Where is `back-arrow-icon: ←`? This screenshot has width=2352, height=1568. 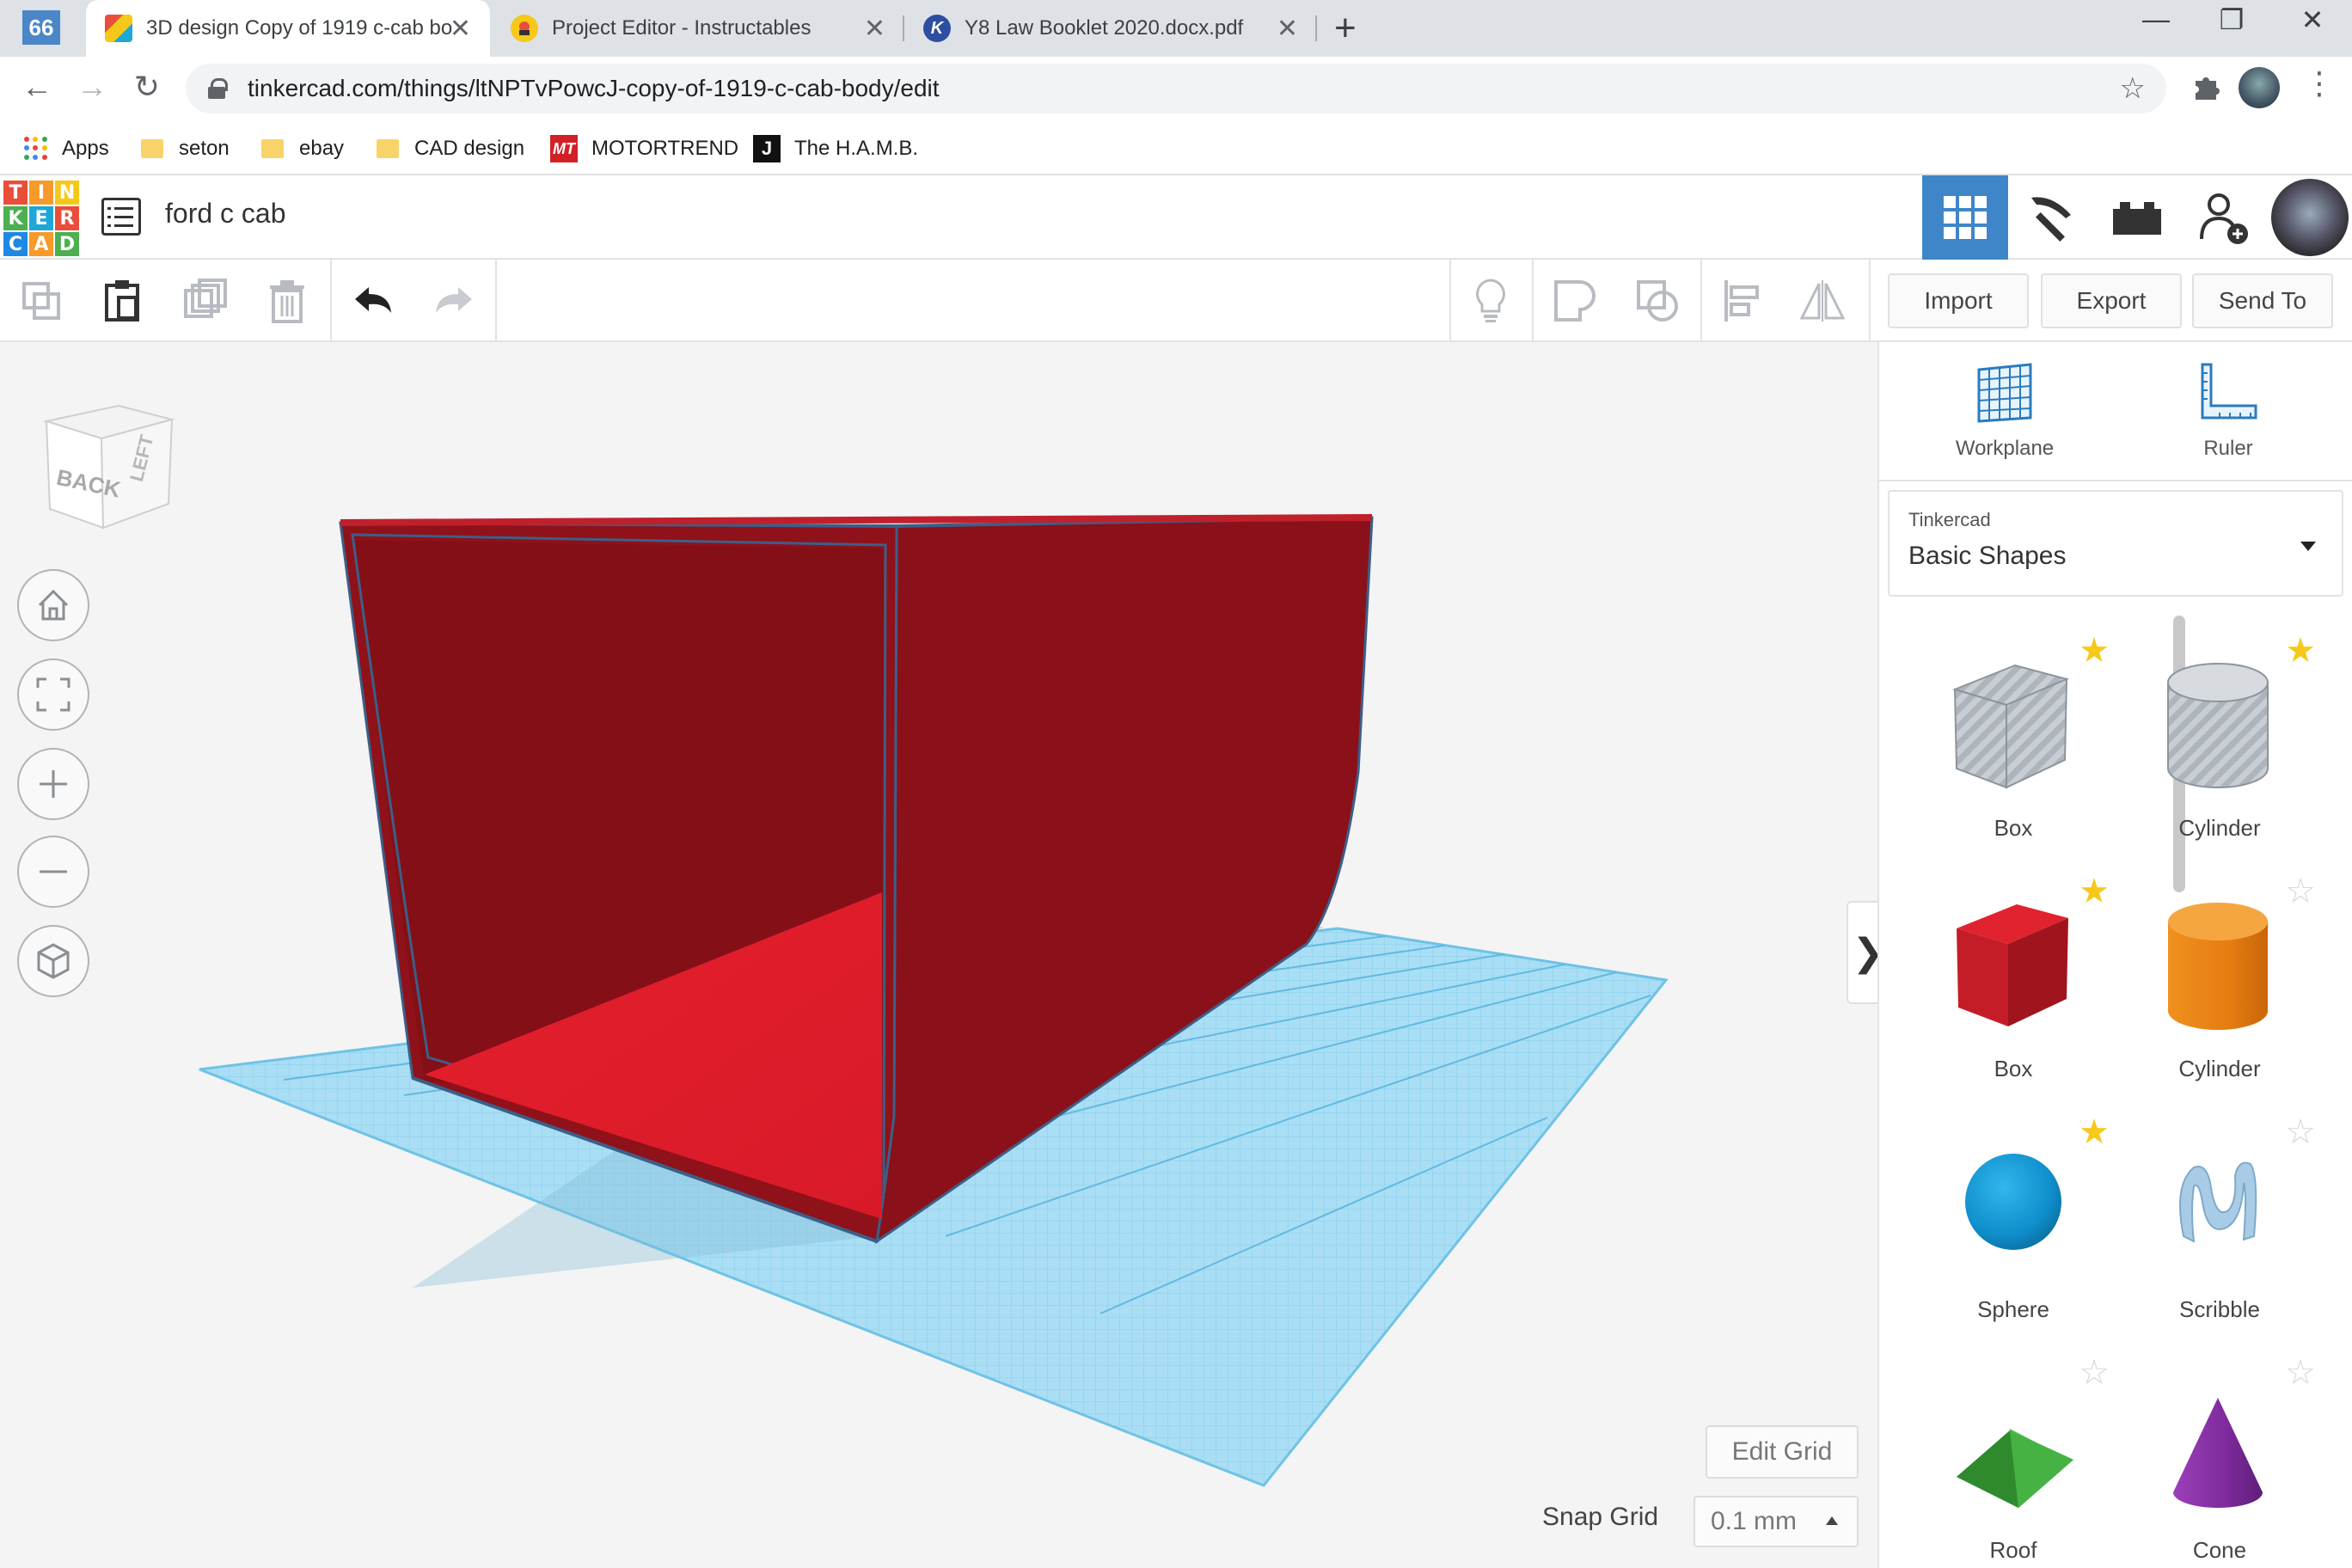
back-arrow-icon: ← is located at coordinates (36, 87).